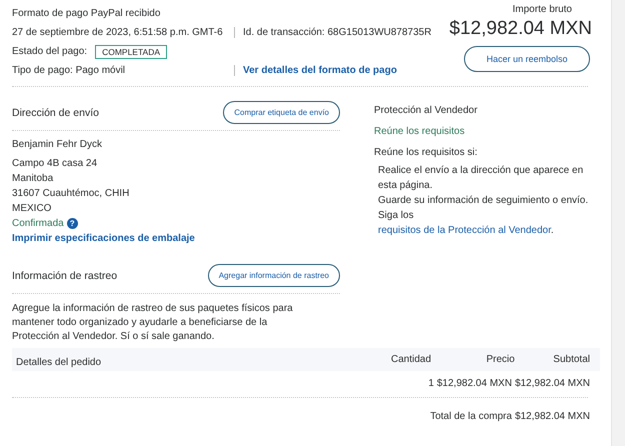 The height and width of the screenshot is (446, 625). What do you see at coordinates (426, 153) in the screenshot?
I see `requirements-intro: Reúne los requisitos si:` at bounding box center [426, 153].